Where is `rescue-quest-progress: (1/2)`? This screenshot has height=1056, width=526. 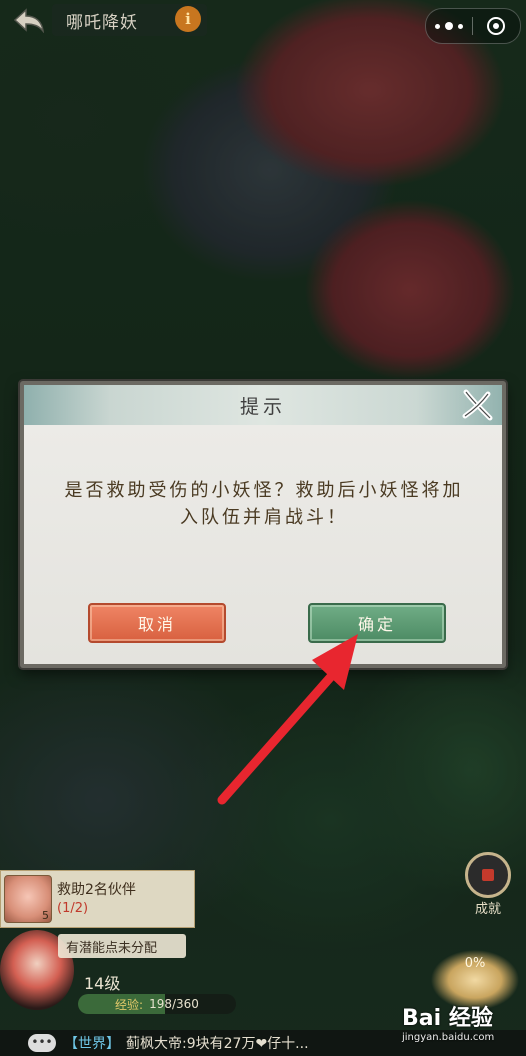
rescue-quest-progress: (1/2) is located at coordinates (73, 908).